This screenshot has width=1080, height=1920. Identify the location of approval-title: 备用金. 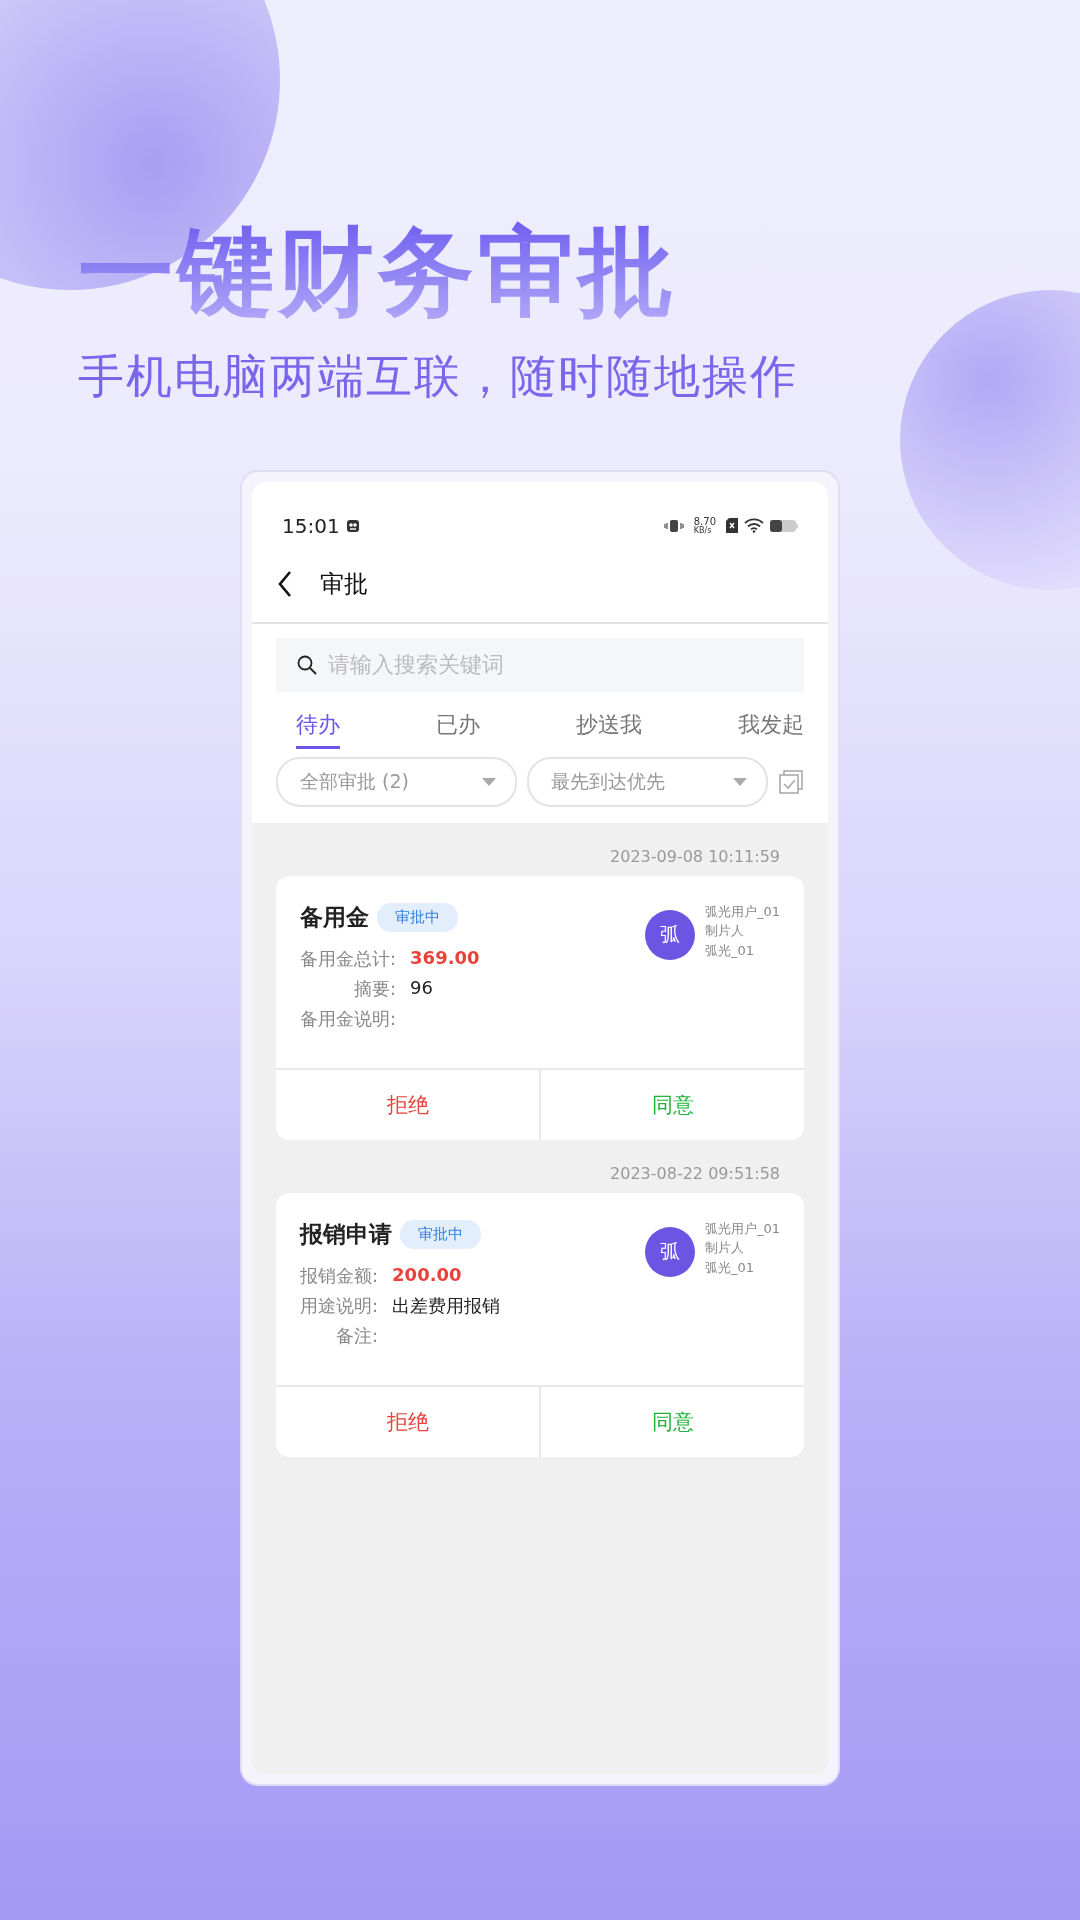
(334, 917).